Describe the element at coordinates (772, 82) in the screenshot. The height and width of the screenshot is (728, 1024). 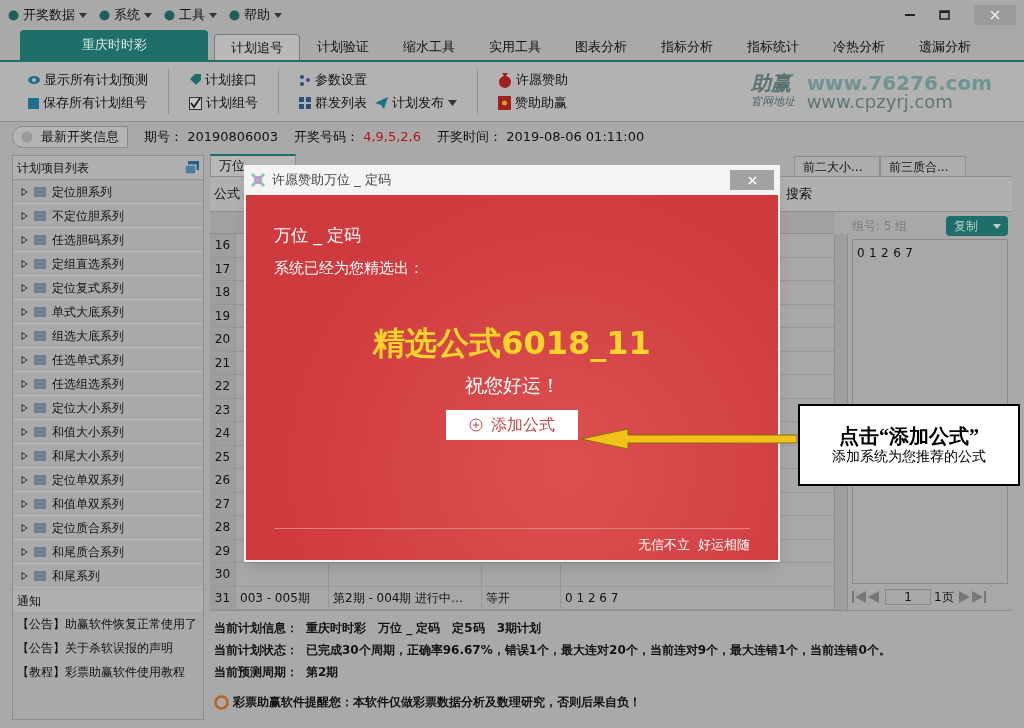
I see `brand-name: 助赢` at that location.